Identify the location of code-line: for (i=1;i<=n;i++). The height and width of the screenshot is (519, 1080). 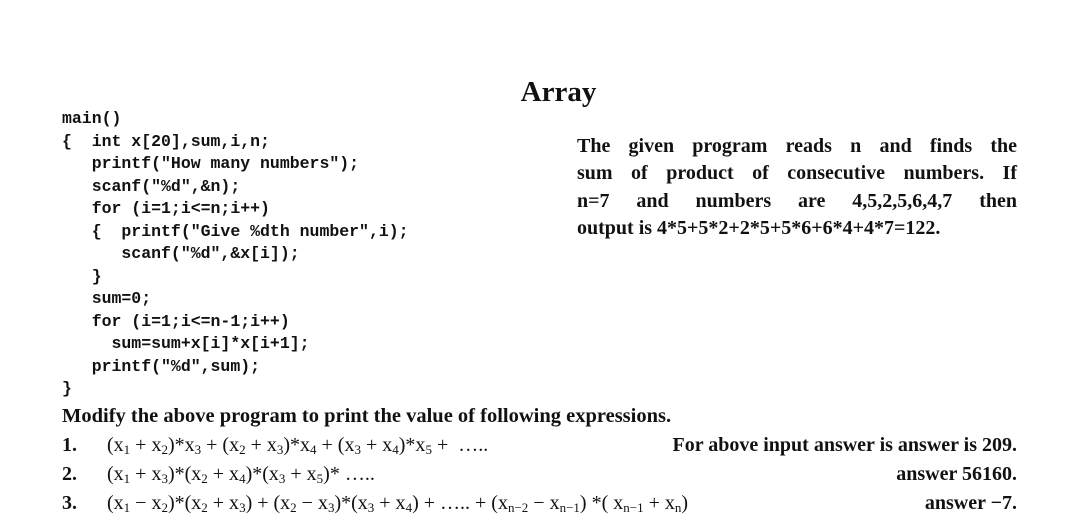
(166, 208).